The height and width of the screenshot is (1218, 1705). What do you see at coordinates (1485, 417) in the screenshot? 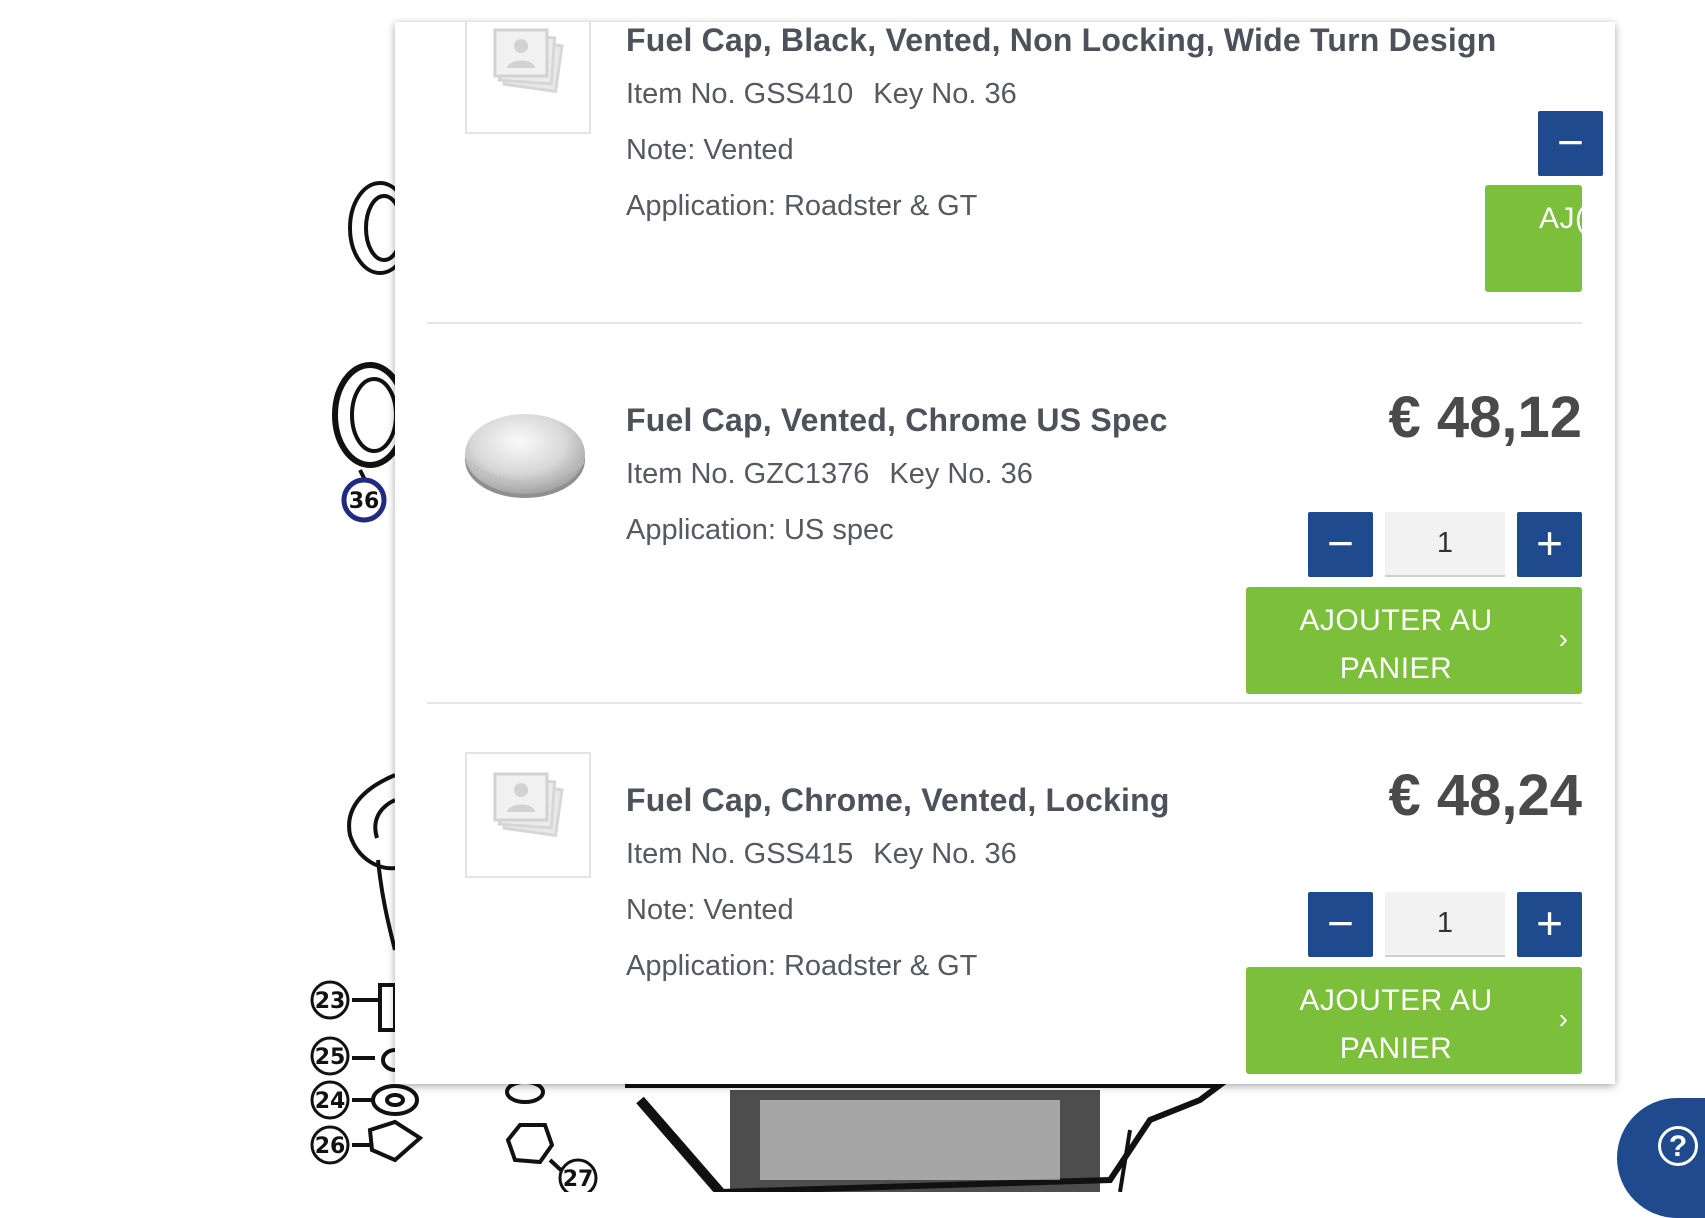
I see `product-price: € 48,12` at bounding box center [1485, 417].